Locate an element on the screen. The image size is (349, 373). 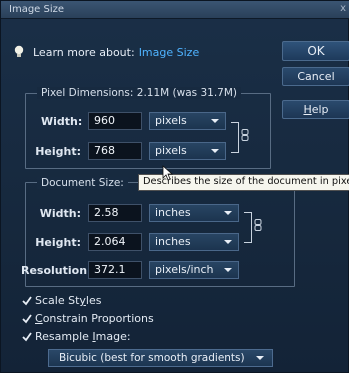
resample-method-select: Bicubic (best for smooth gradients) is located at coordinates (160, 358).